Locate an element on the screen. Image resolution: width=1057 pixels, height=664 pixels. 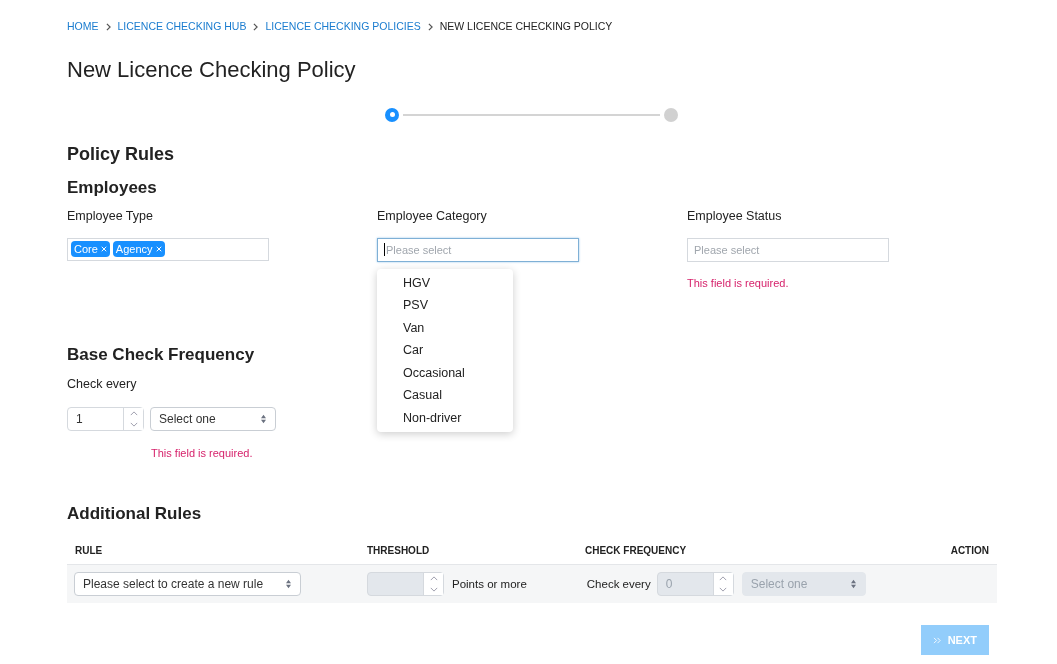
tag-input: Core Agency is located at coordinates (168, 249).